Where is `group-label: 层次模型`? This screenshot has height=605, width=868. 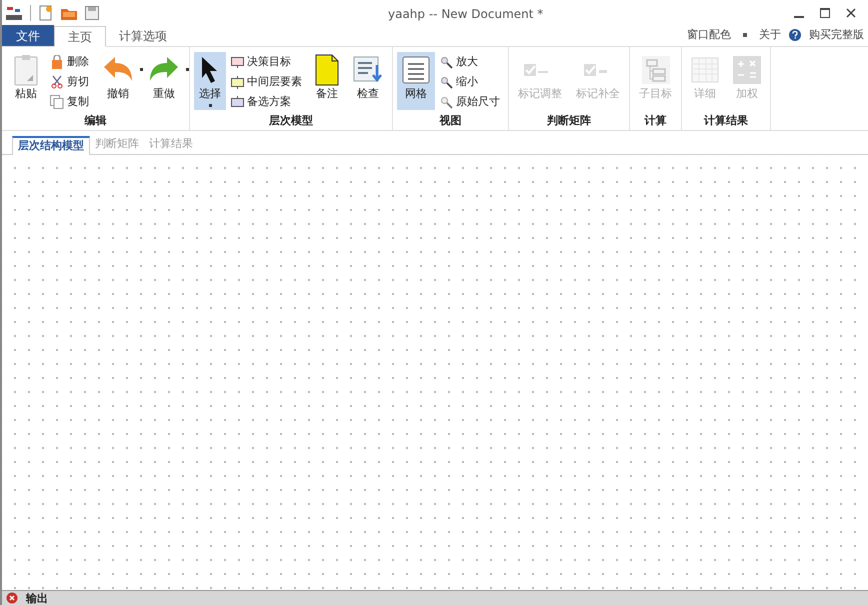 group-label: 层次模型 is located at coordinates (291, 121).